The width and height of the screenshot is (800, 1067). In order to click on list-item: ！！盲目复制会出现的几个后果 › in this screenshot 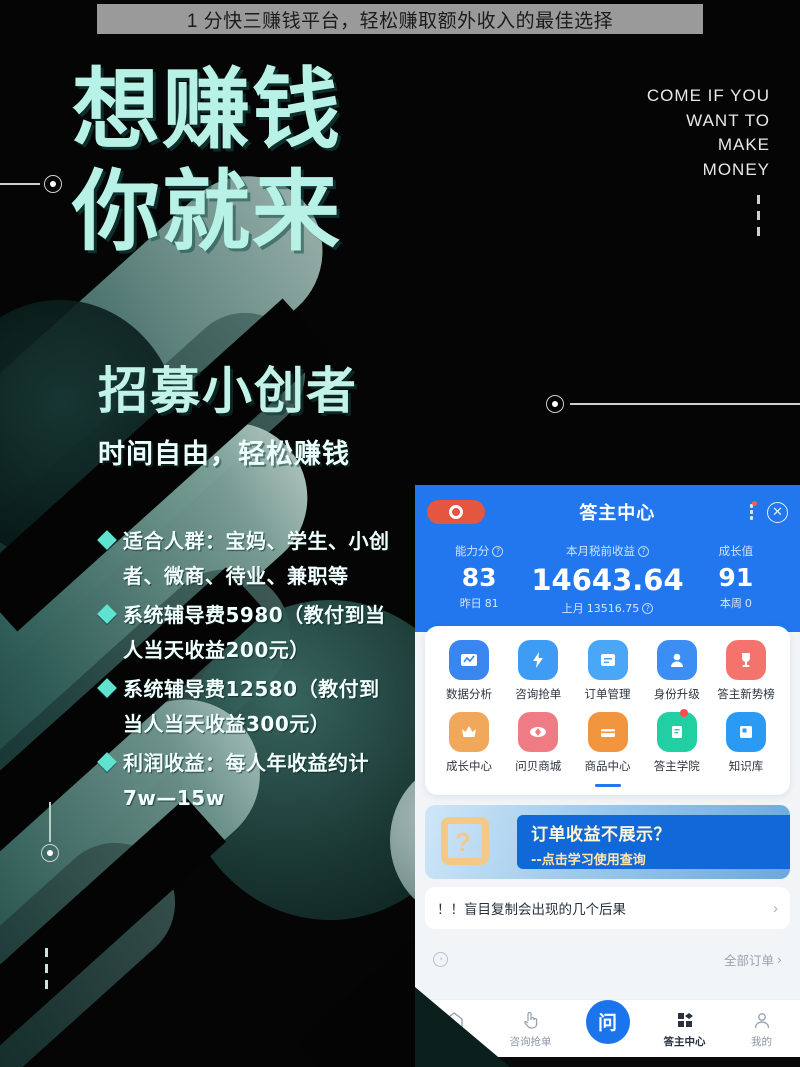, I will do `click(607, 908)`.